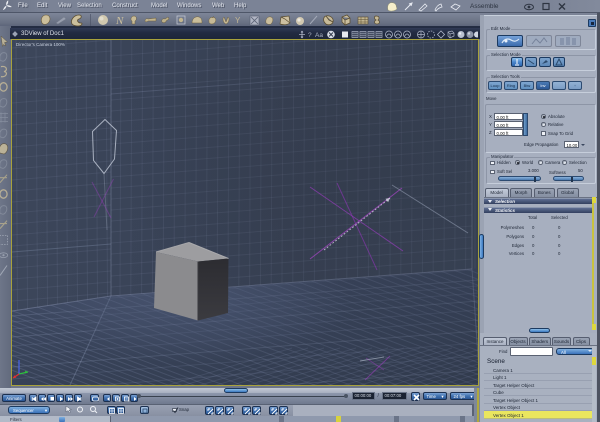 This screenshot has height=422, width=600. What do you see at coordinates (238, 20) in the screenshot?
I see `svg-text: Y` at bounding box center [238, 20].